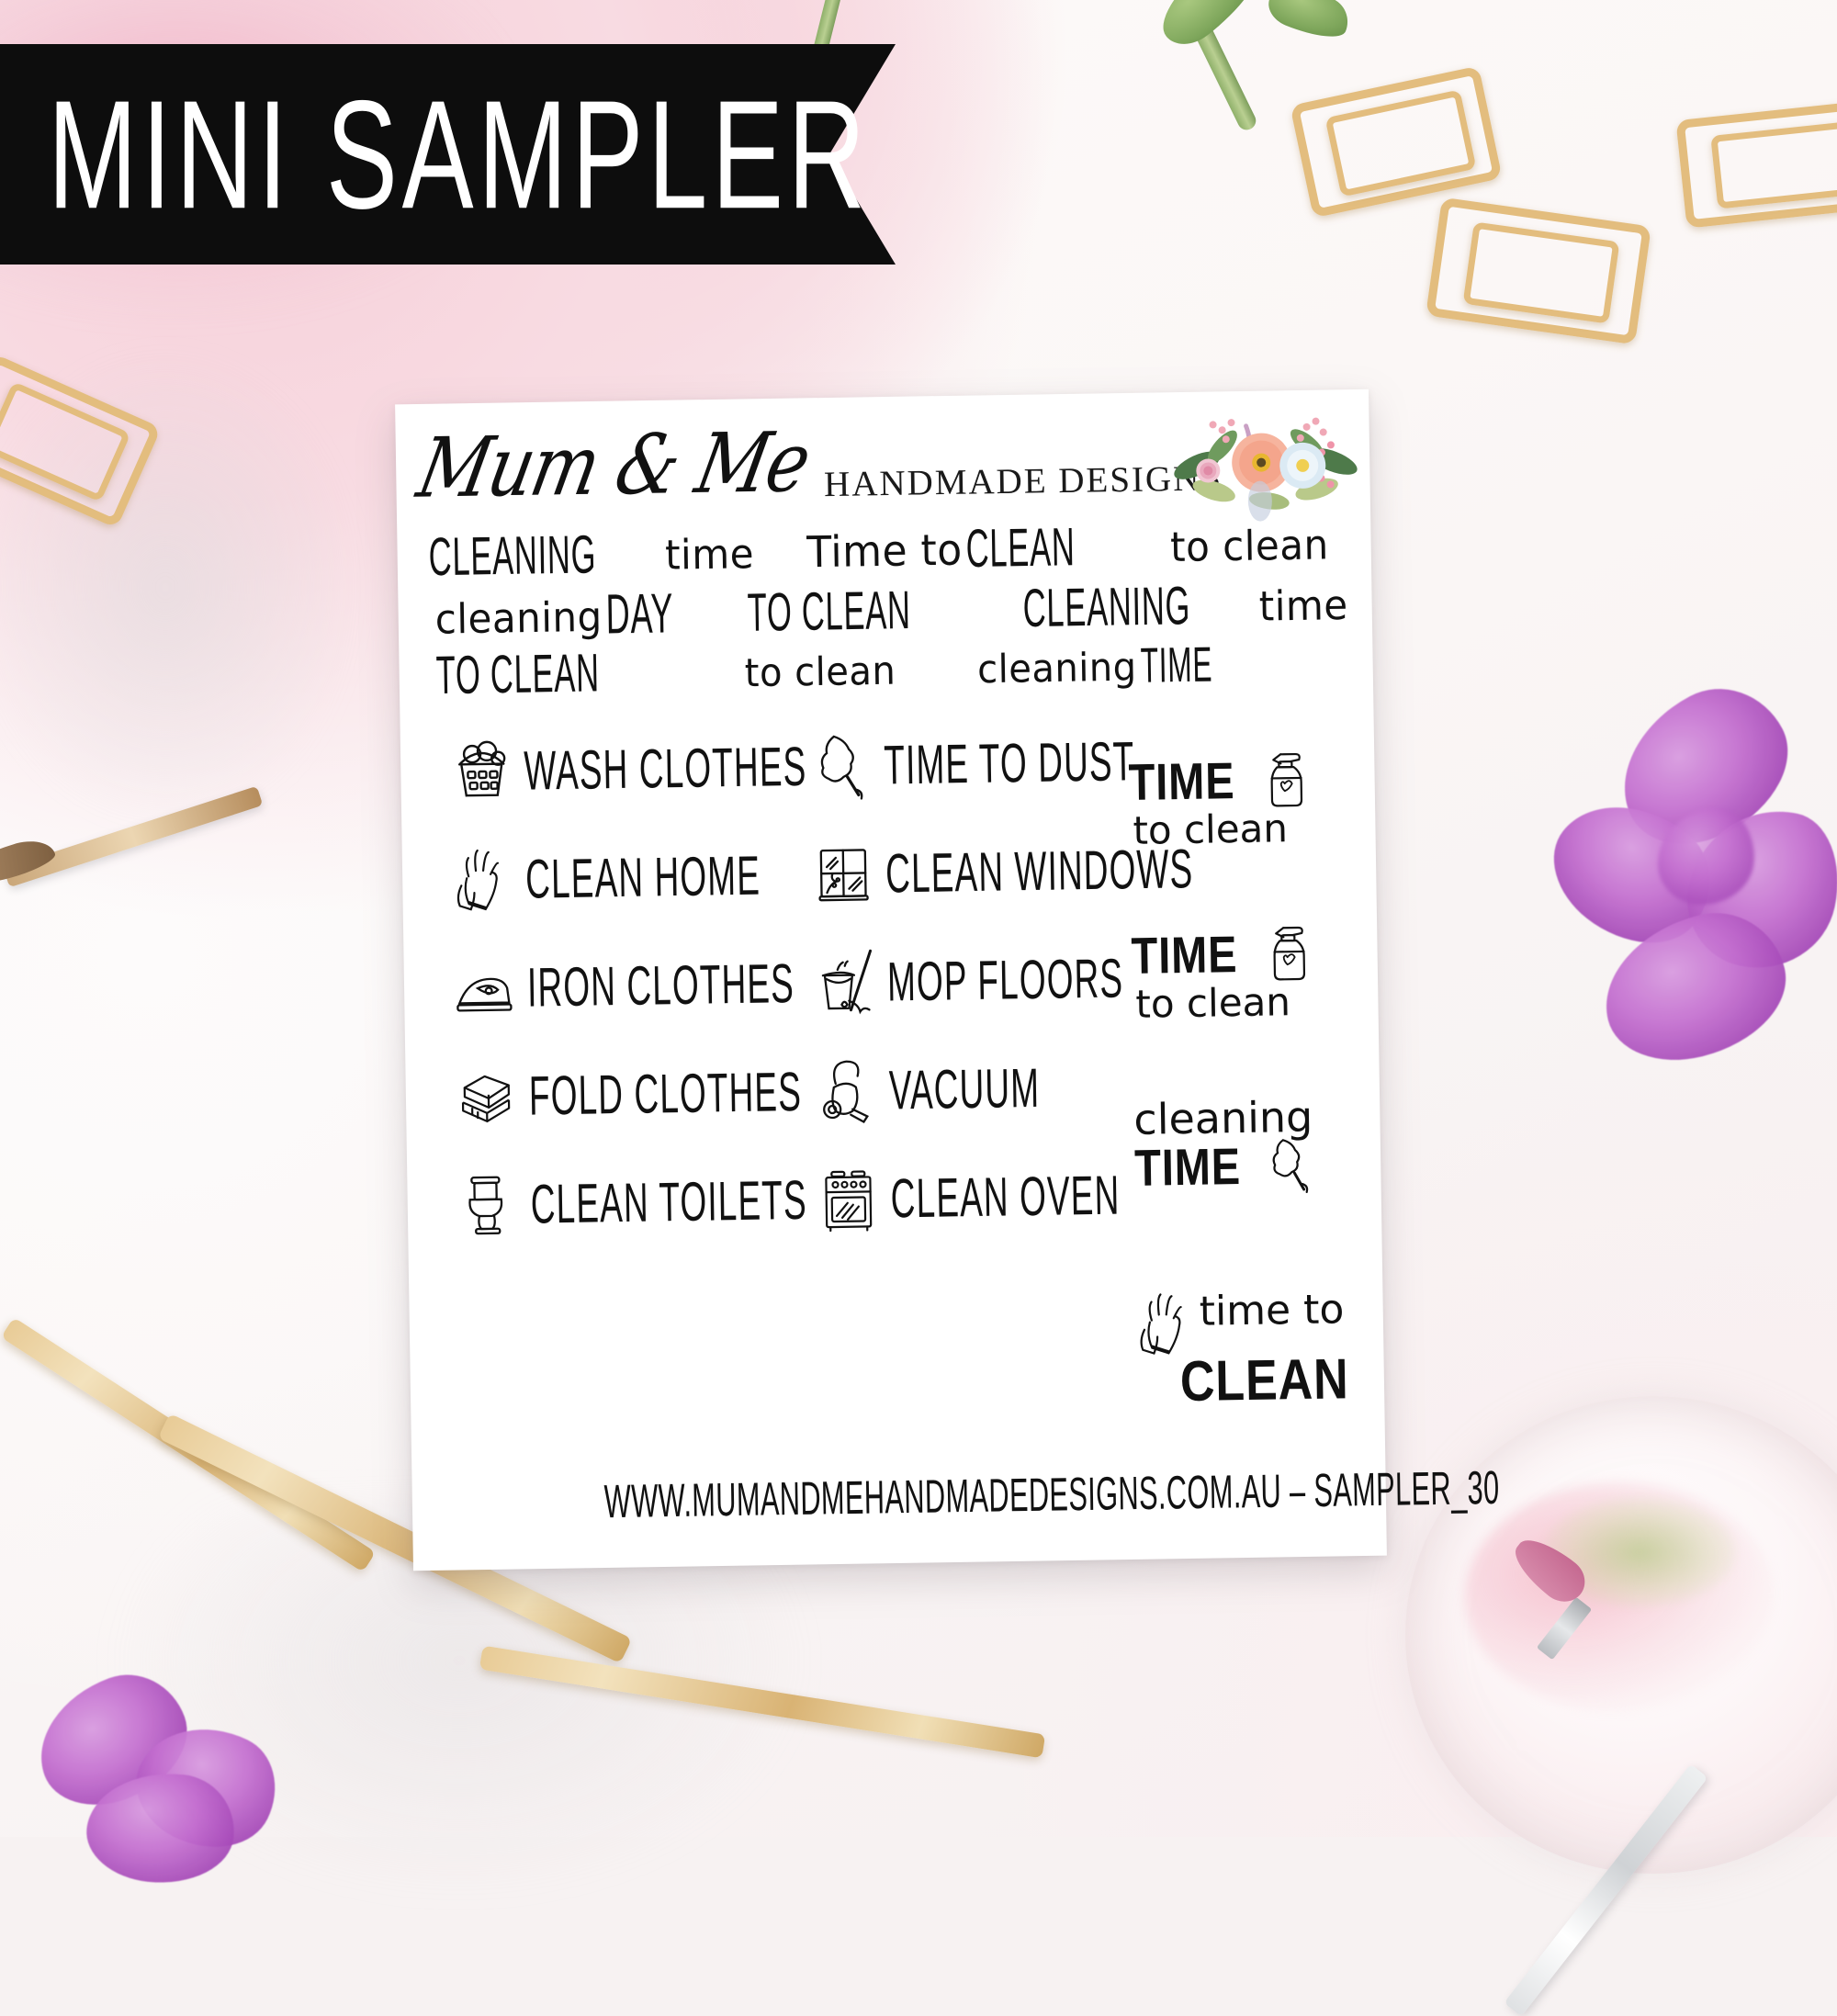  Describe the element at coordinates (1249, 1165) in the screenshot. I see `sticker-line-2: TIME` at that location.